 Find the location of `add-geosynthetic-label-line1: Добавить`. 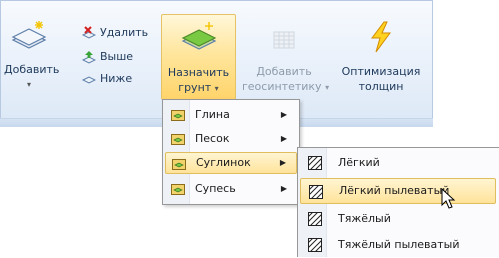

add-geosynthetic-label-line1: Добавить is located at coordinates (284, 71).